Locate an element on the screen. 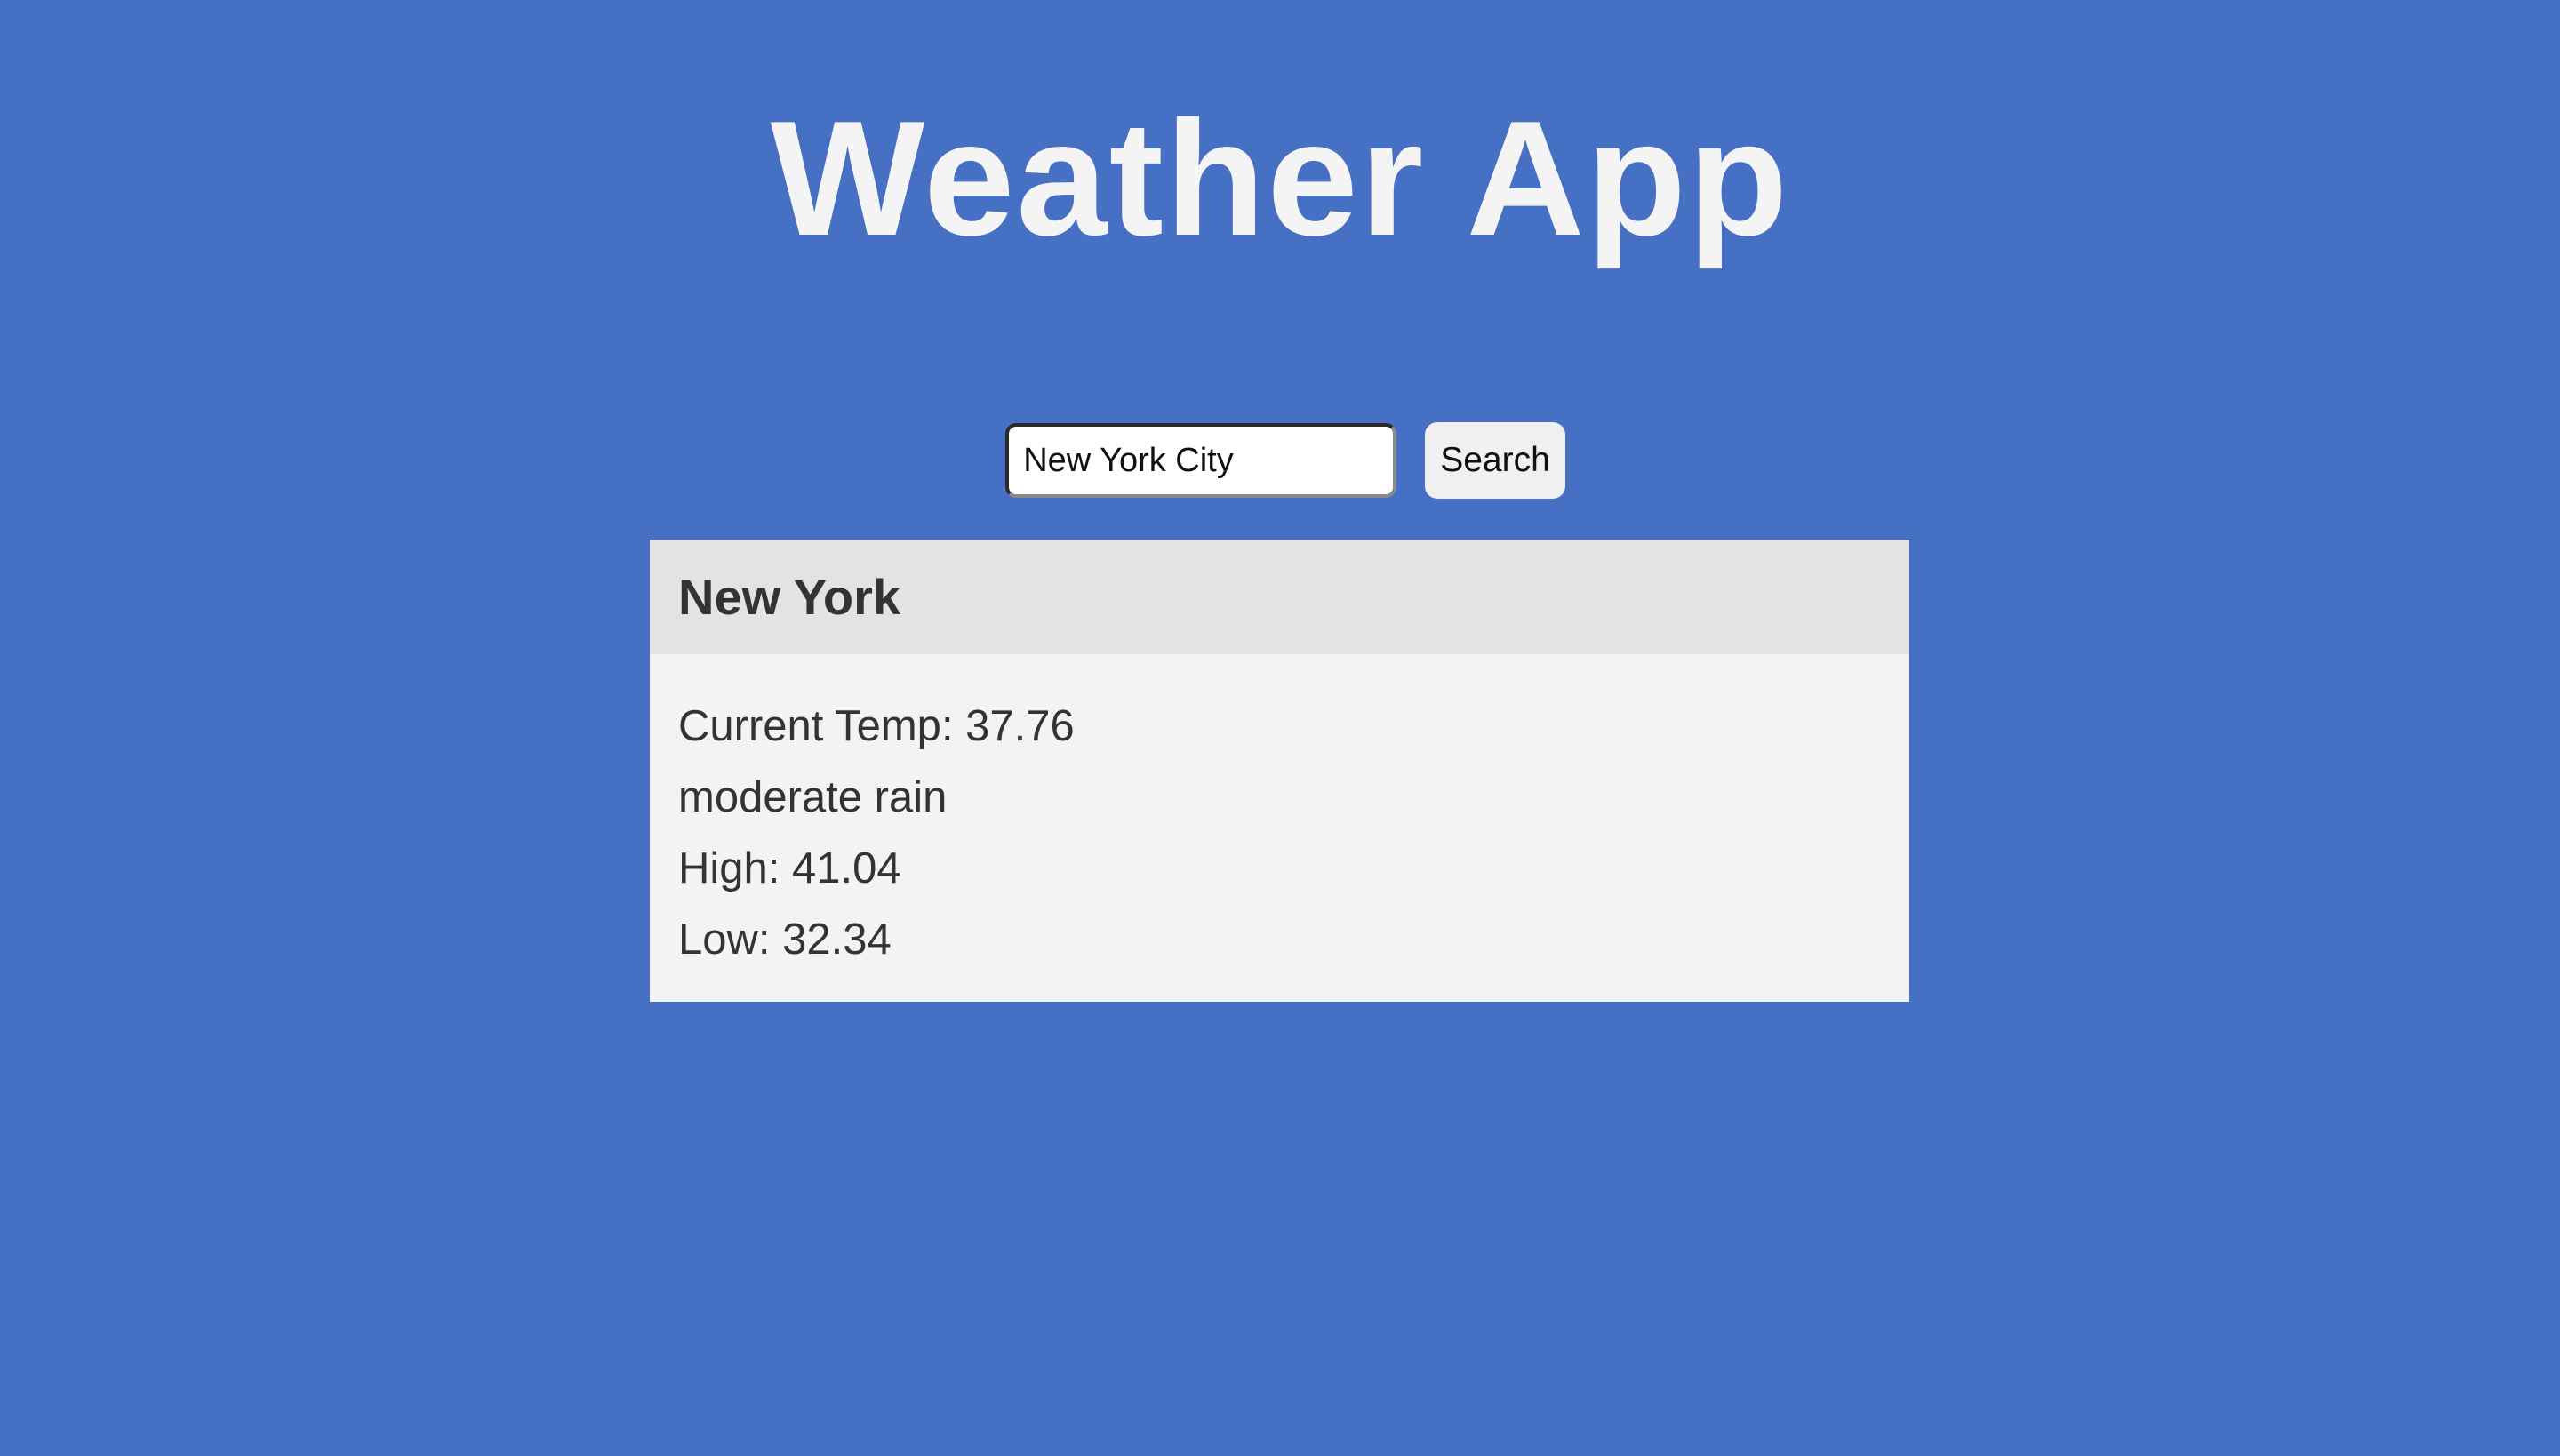  low-temp: Low: 32.34 is located at coordinates (785, 940).